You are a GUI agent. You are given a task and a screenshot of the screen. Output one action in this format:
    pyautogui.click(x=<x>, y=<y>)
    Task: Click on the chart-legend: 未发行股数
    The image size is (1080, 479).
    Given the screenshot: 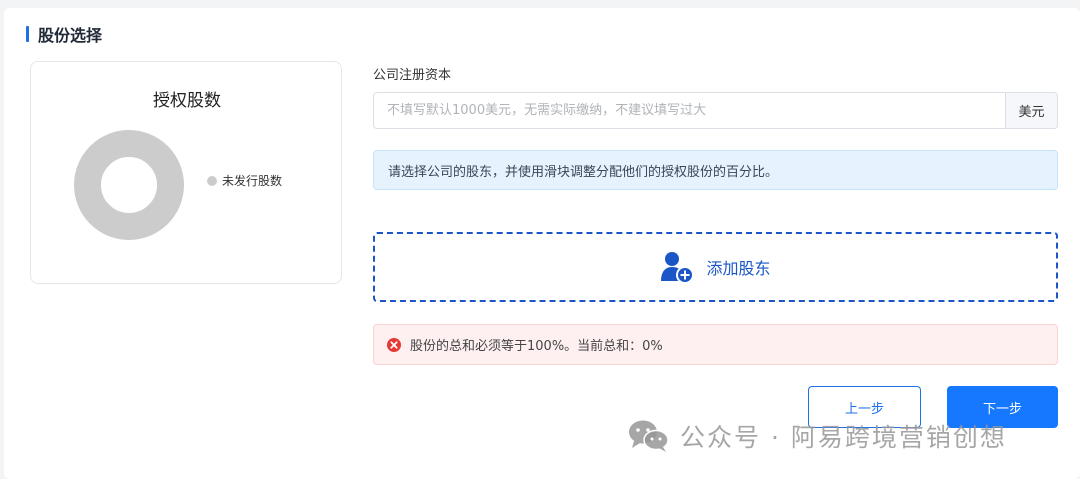 What is the action you would take?
    pyautogui.click(x=244, y=180)
    